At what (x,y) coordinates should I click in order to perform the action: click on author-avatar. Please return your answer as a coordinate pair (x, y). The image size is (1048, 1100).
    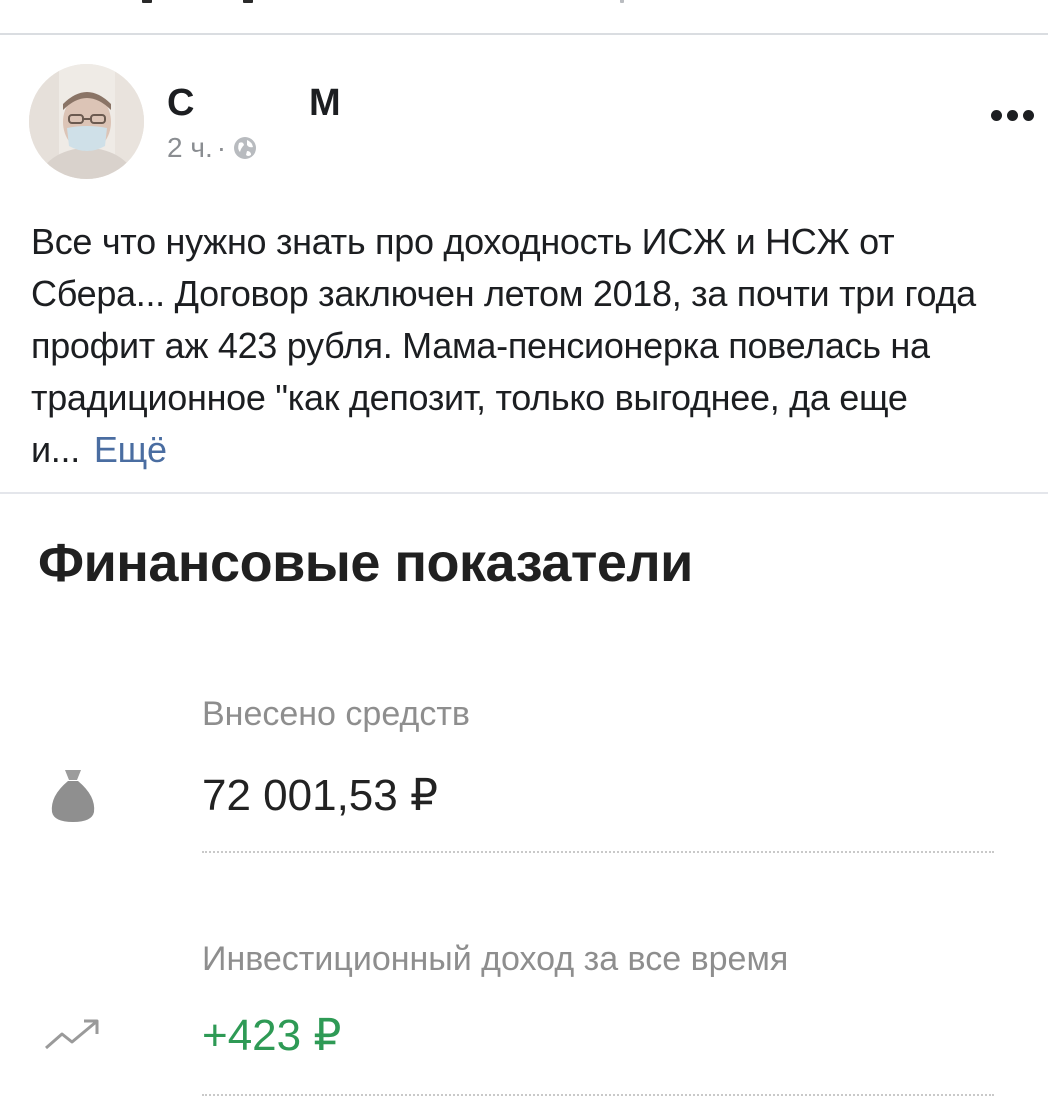
    Looking at the image, I should click on (86, 121).